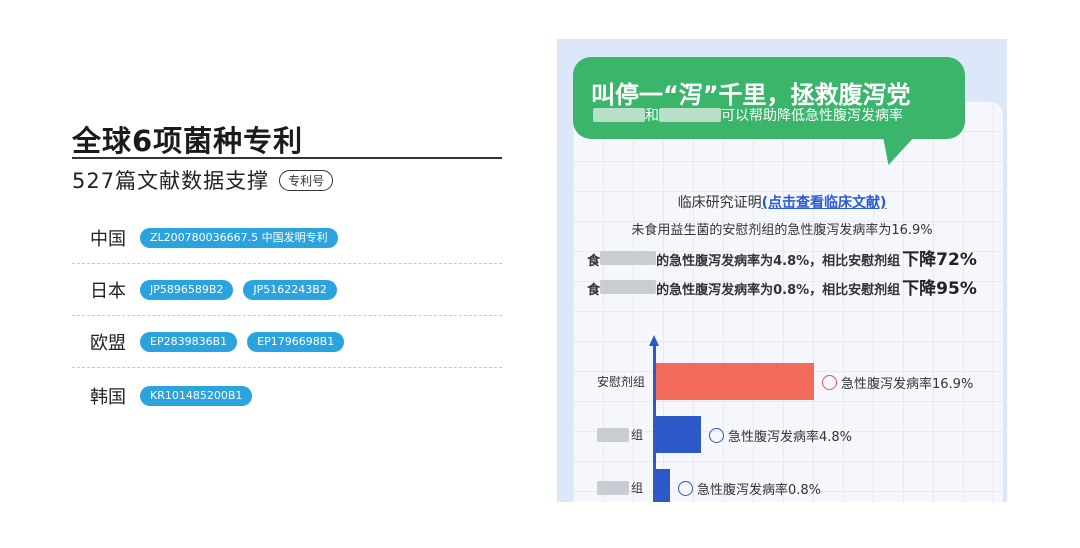 The image size is (1080, 548). I want to click on patent-tag: EP2839836B1, so click(189, 341).